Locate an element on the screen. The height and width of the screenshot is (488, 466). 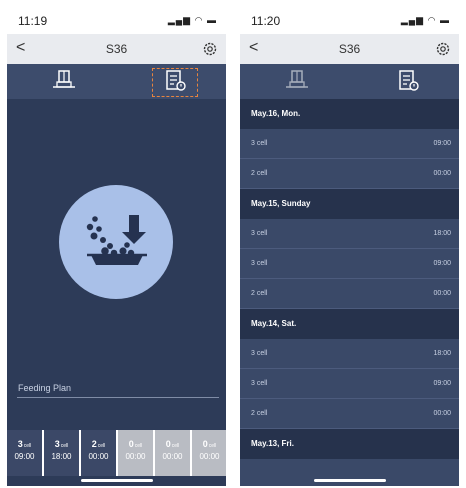
slot-time: 18:00 is located at coordinates (61, 456).